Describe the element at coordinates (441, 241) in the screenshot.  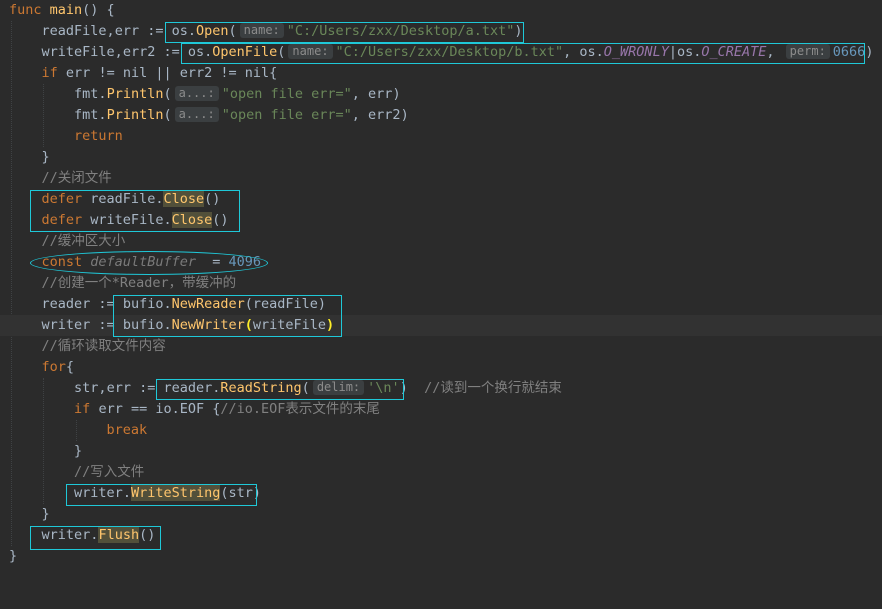
I see `code-line: //缓冲区大小` at that location.